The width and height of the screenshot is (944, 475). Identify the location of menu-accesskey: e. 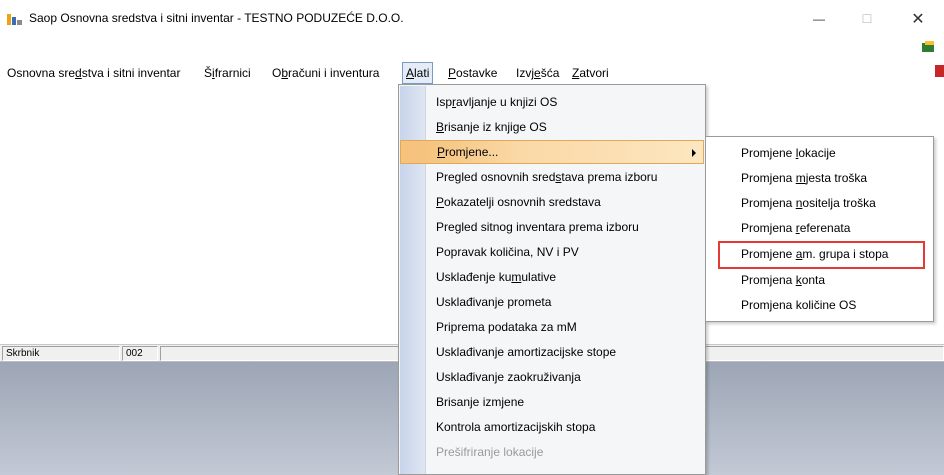
(537, 73).